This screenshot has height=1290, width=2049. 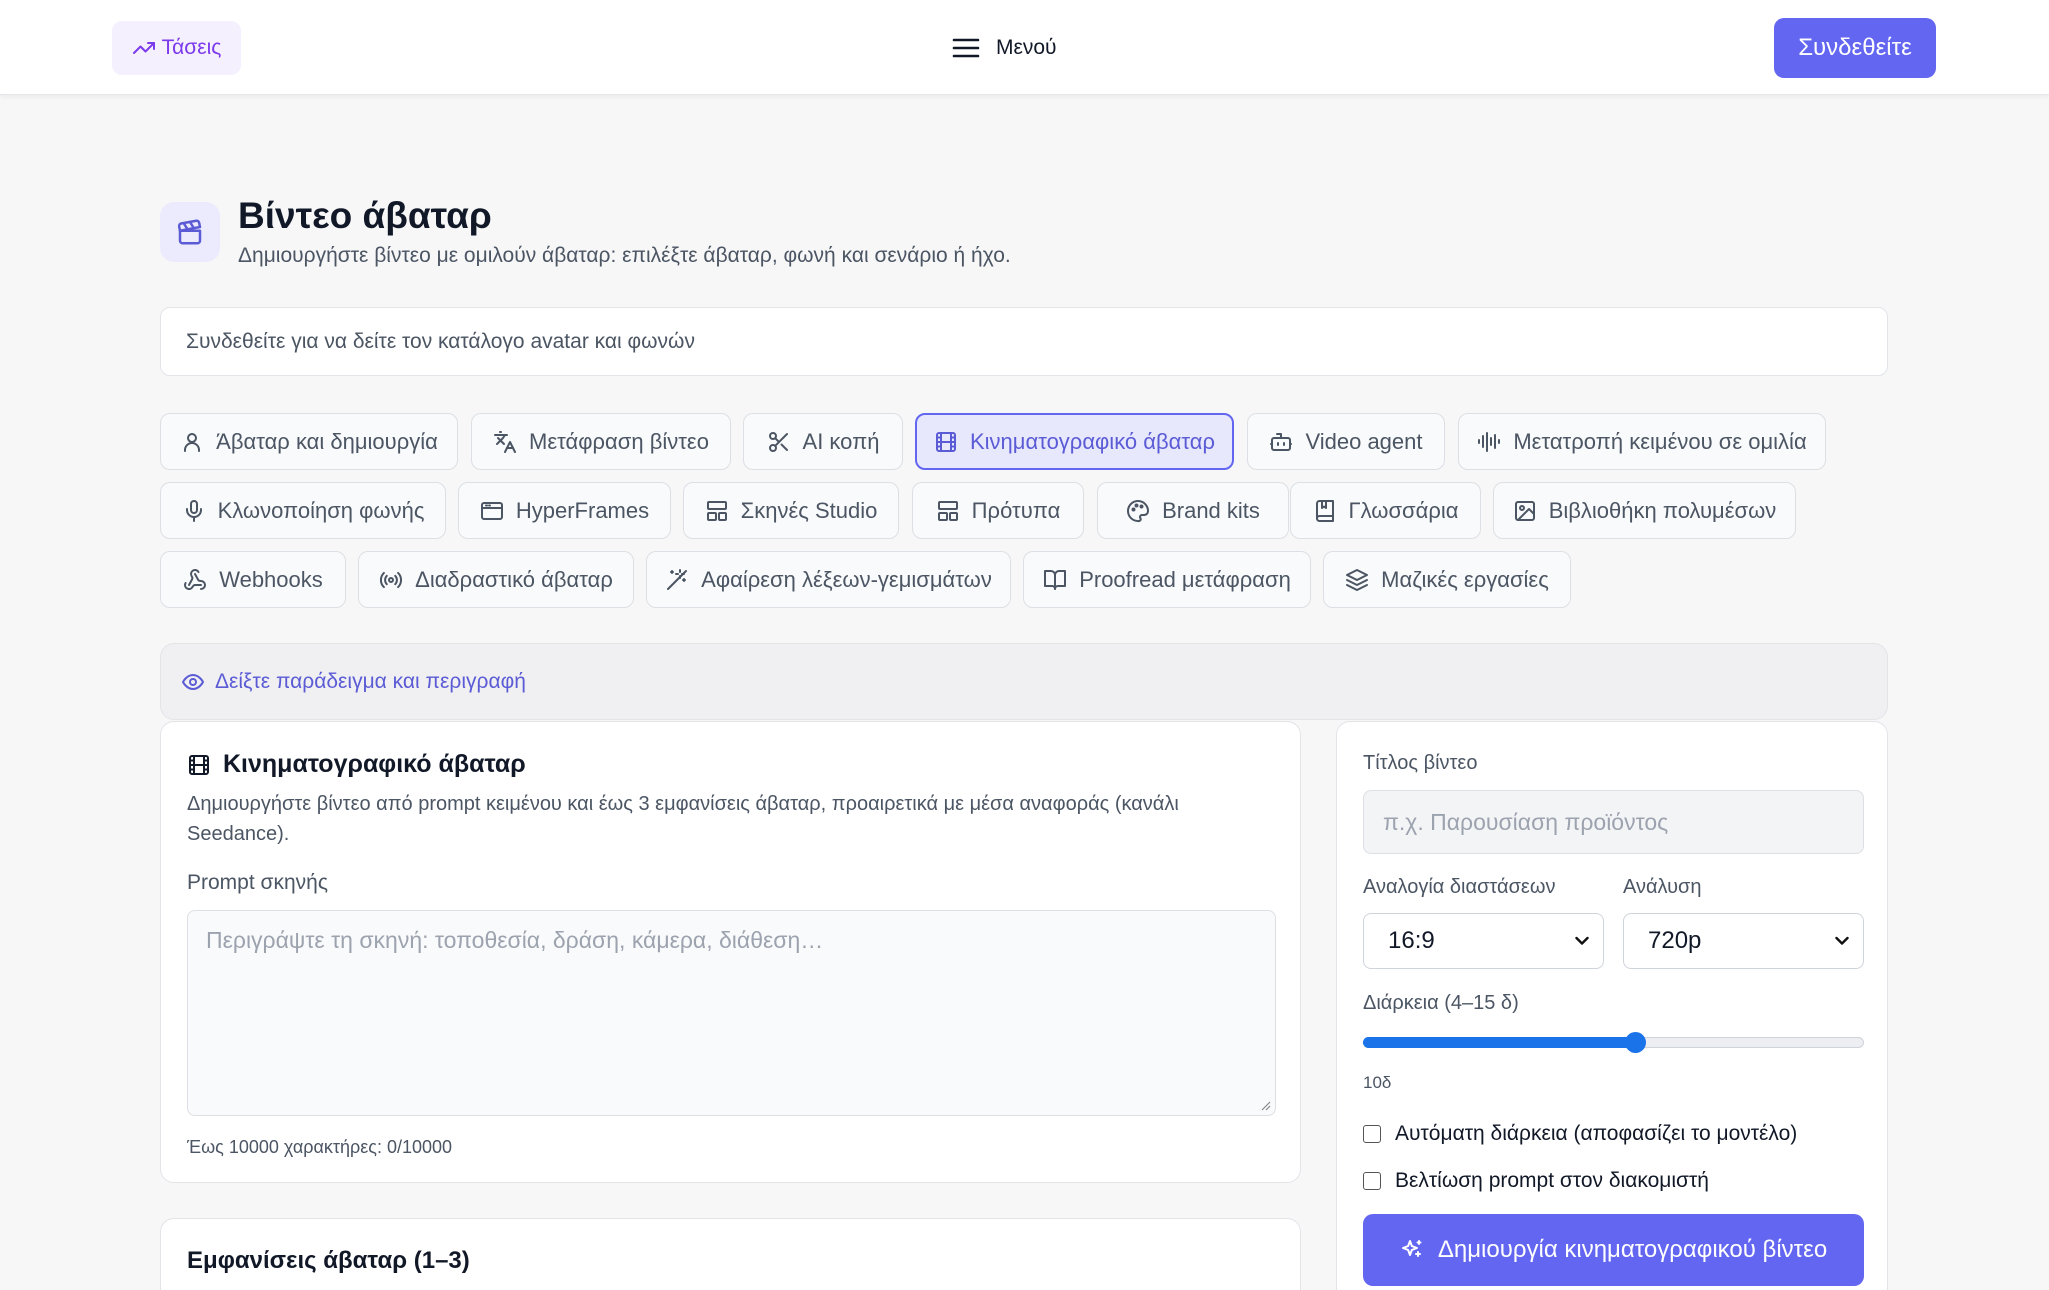 I want to click on tab-video-translation: Μετάφραση βίντεο, so click(x=601, y=441).